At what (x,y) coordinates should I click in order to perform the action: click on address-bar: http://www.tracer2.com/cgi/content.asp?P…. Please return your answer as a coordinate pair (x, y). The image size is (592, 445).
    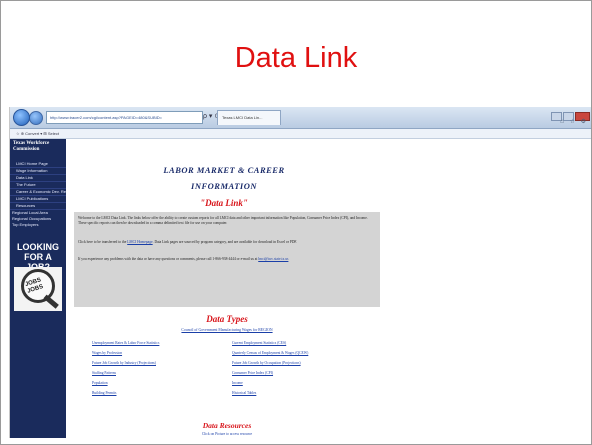
    Looking at the image, I should click on (124, 117).